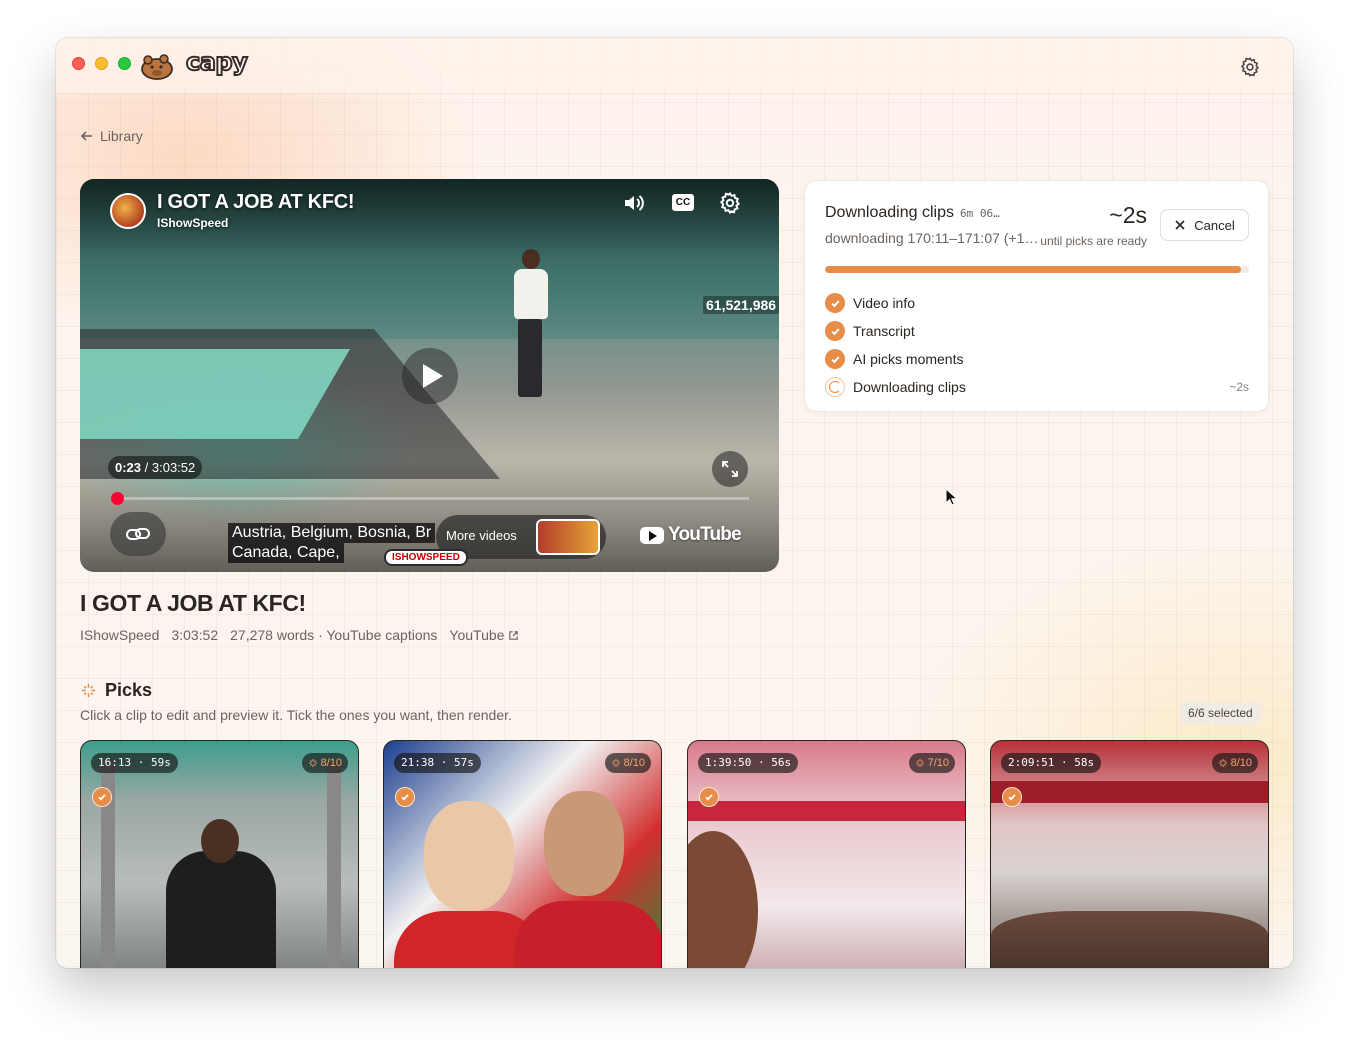 Image resolution: width=1349 pixels, height=1043 pixels. What do you see at coordinates (157, 67) in the screenshot?
I see `capybara-logo-icon` at bounding box center [157, 67].